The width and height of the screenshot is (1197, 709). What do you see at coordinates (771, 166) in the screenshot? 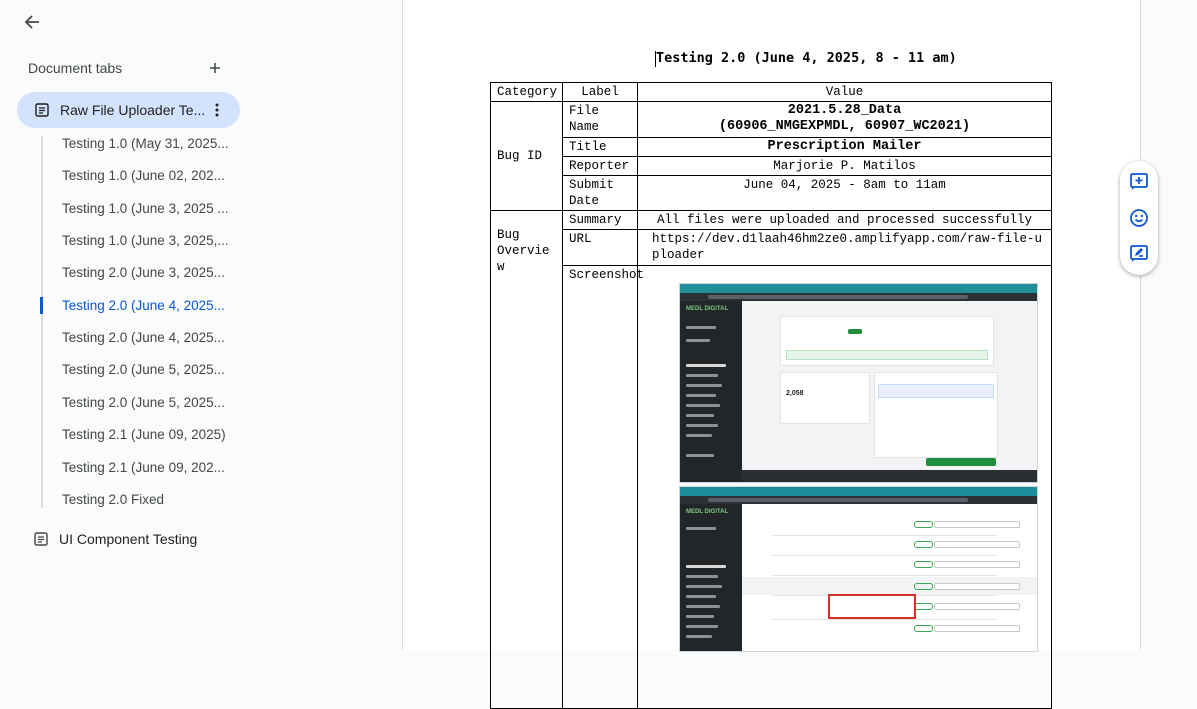
I see `table-row: Reporter Marjorie P. Matilos` at bounding box center [771, 166].